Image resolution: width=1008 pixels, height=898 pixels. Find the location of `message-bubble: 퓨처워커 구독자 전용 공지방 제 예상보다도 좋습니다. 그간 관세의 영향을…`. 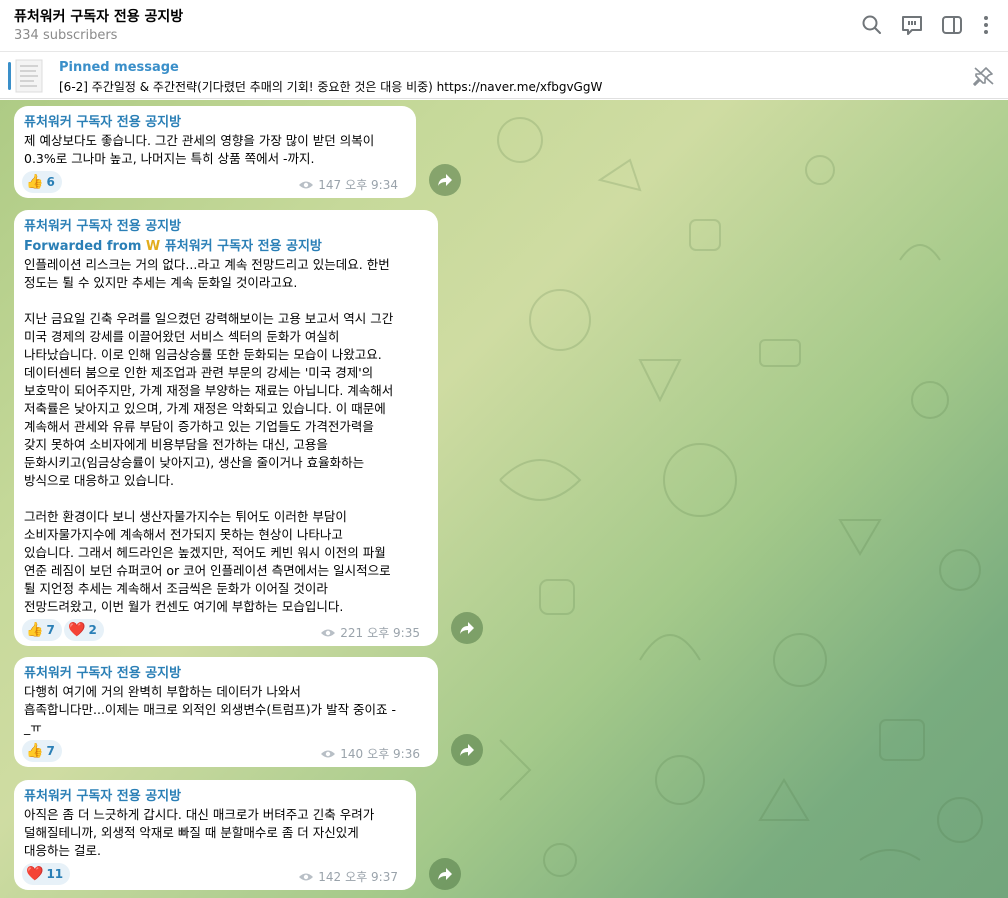

message-bubble: 퓨처워커 구독자 전용 공지방 제 예상보다도 좋습니다. 그간 관세의 영향을… is located at coordinates (215, 152).